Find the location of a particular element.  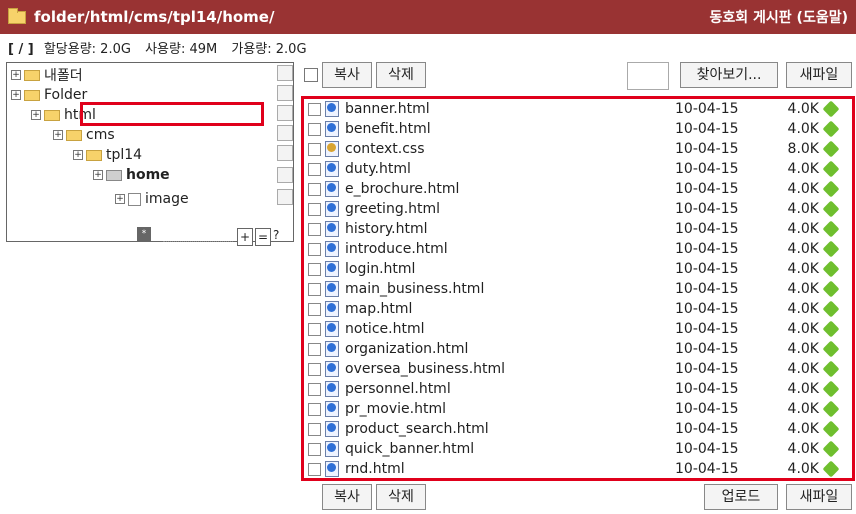

root-label: [ / ] is located at coordinates (21, 49).